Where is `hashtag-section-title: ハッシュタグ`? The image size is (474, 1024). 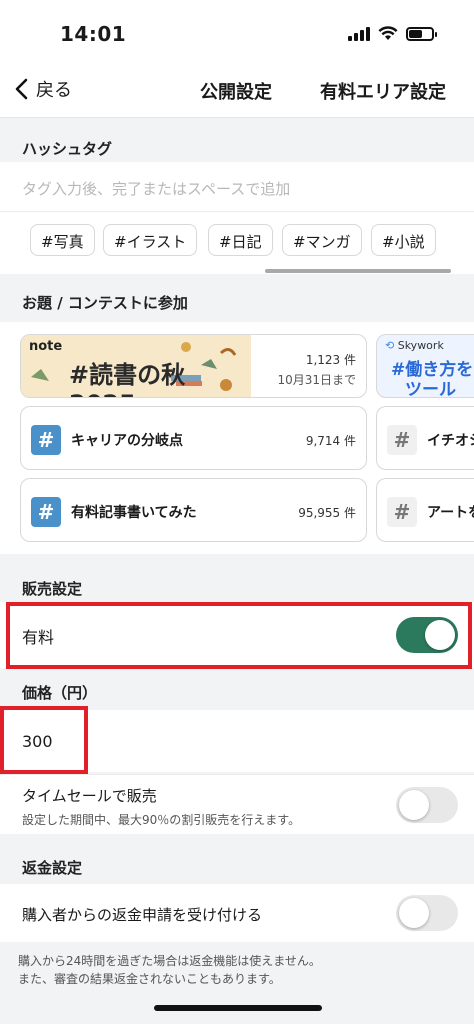 hashtag-section-title: ハッシュタグ is located at coordinates (67, 149).